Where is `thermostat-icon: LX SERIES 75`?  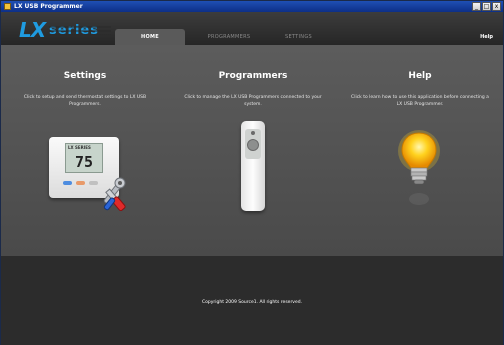 thermostat-icon: LX SERIES 75 is located at coordinates (87, 174).